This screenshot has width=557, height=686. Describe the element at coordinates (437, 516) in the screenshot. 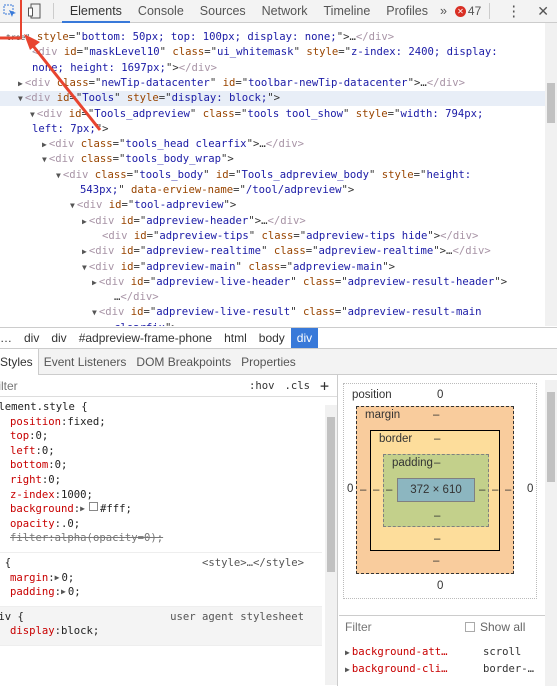

I see `padding-bottom: –` at that location.